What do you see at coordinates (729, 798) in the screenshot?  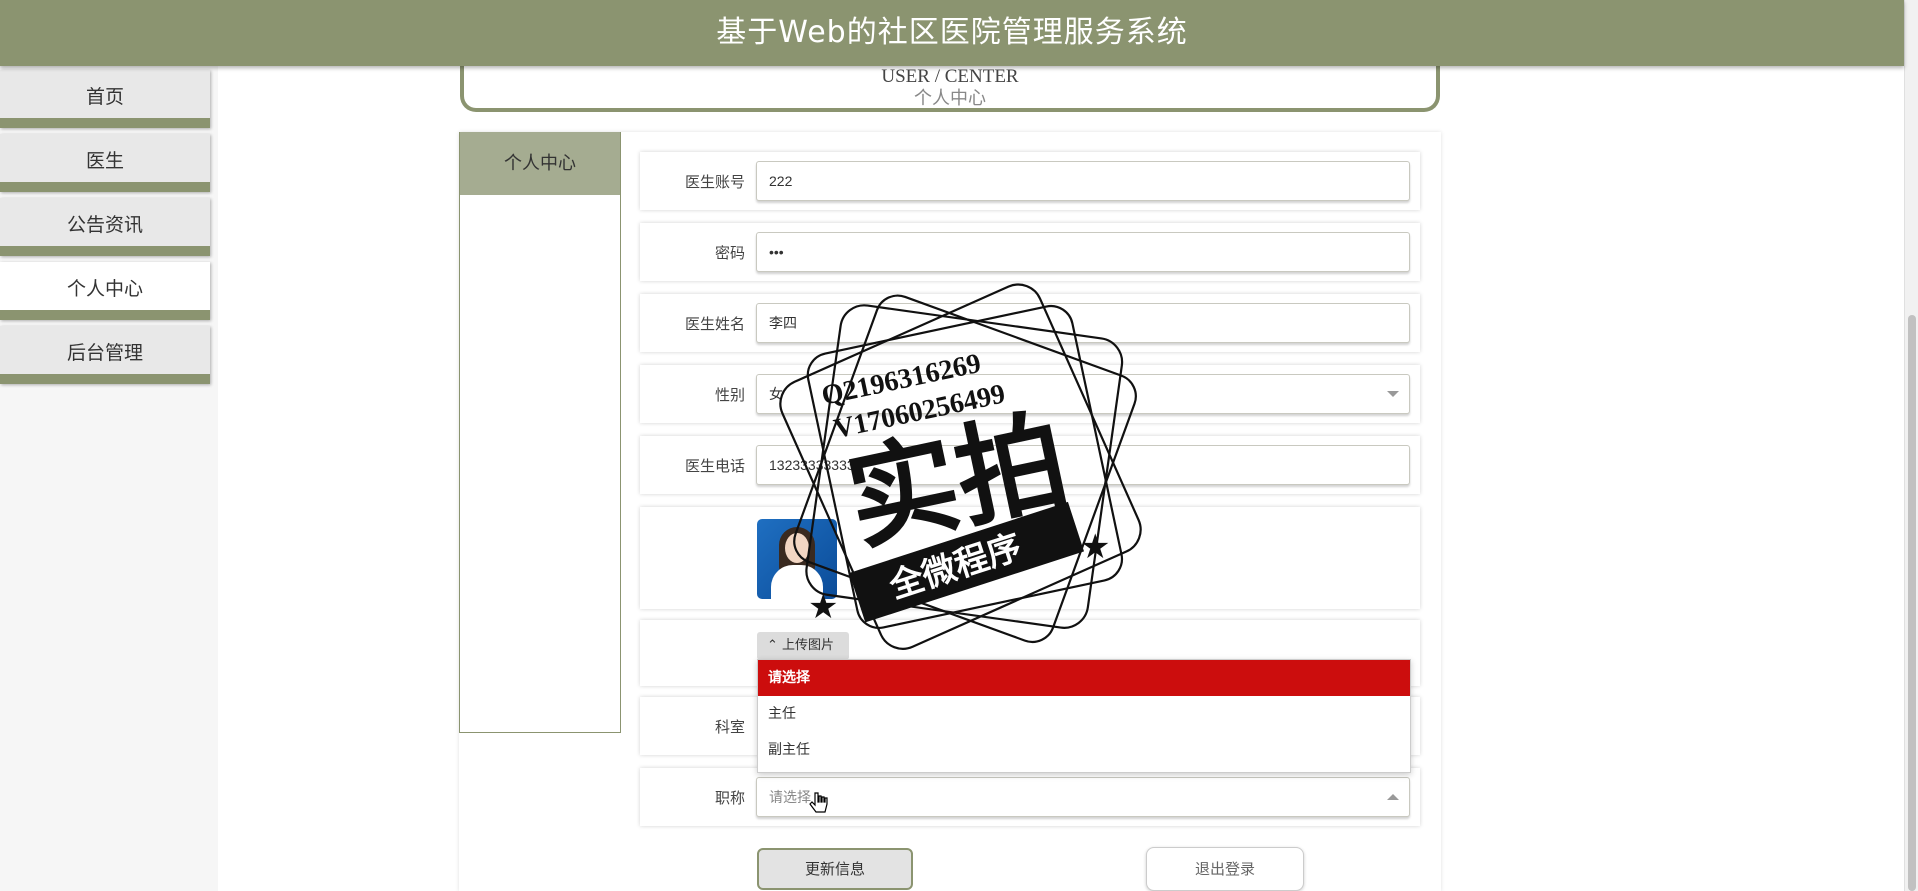 I see `title-label: 职称` at bounding box center [729, 798].